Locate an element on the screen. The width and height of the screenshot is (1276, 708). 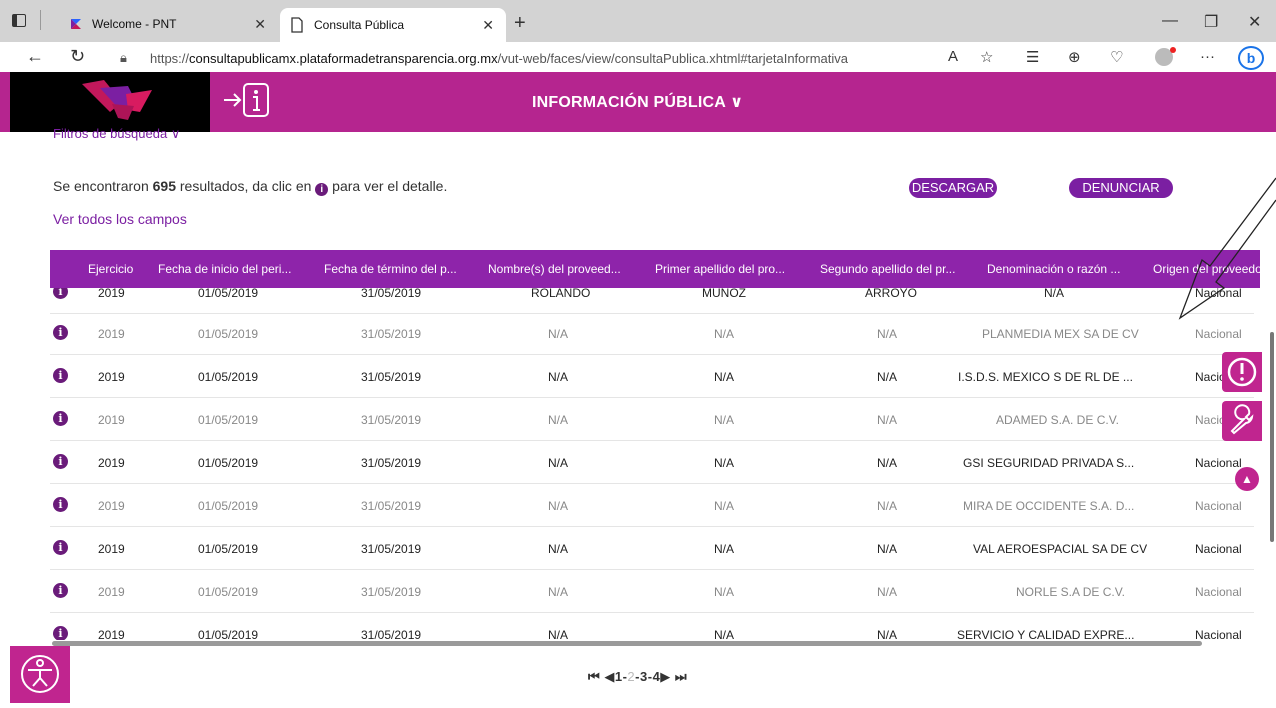
favorite-add-icon: ☆ is located at coordinates (986, 57).